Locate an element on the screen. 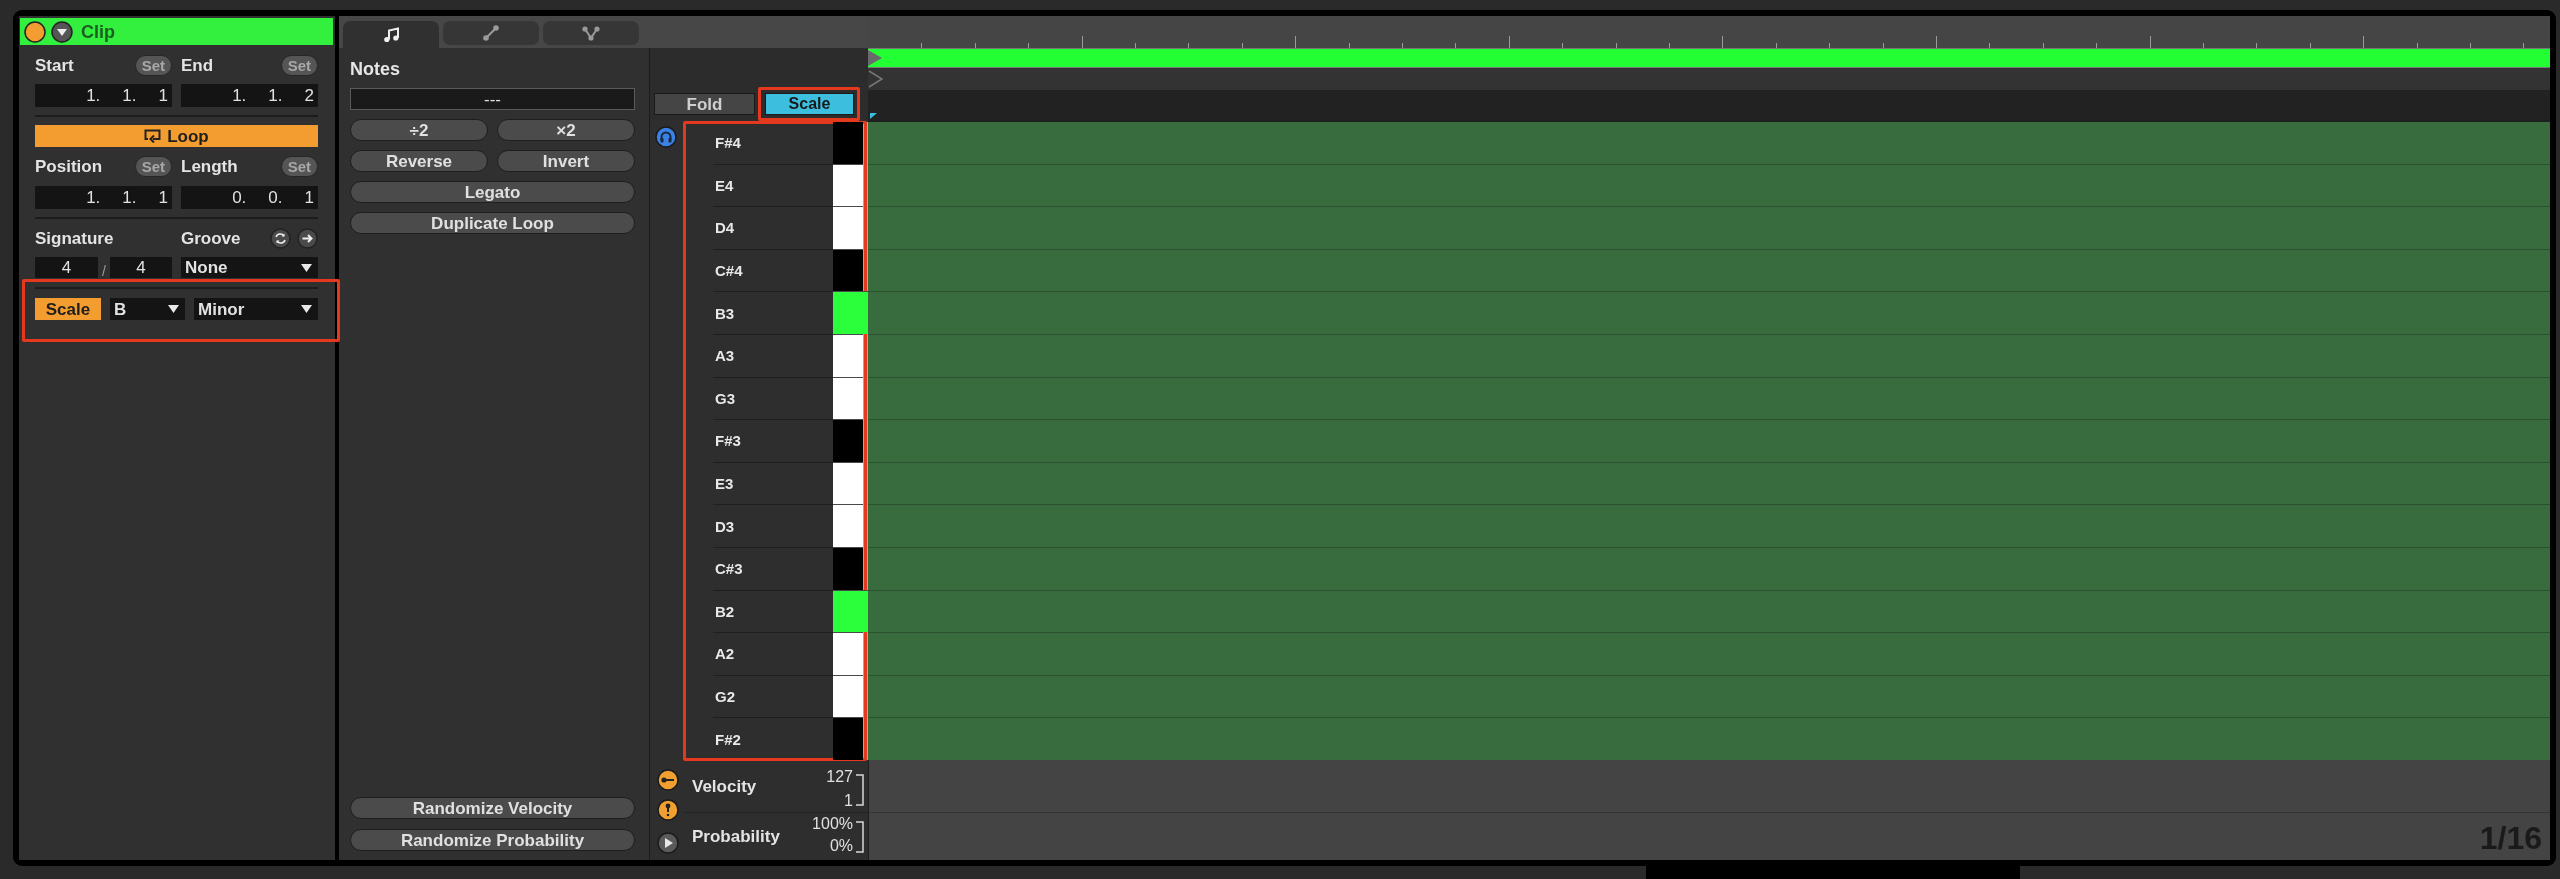  fork-icon is located at coordinates (591, 33).